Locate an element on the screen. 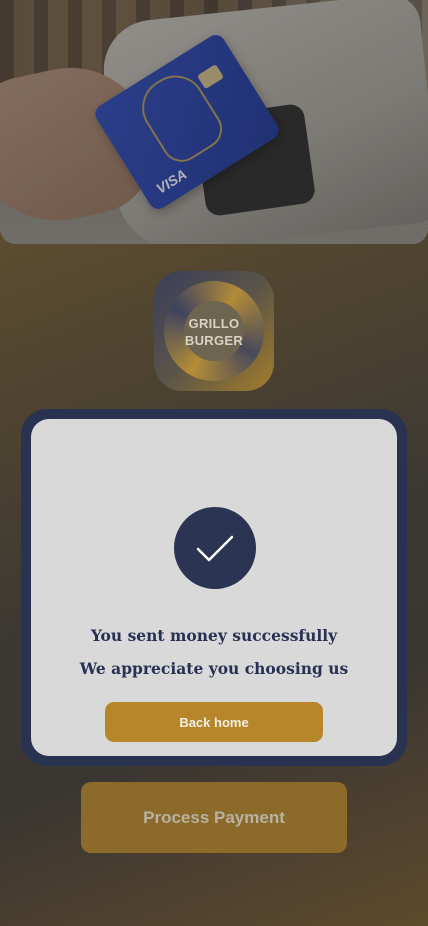 The width and height of the screenshot is (428, 926). success-badge is located at coordinates (215, 548).